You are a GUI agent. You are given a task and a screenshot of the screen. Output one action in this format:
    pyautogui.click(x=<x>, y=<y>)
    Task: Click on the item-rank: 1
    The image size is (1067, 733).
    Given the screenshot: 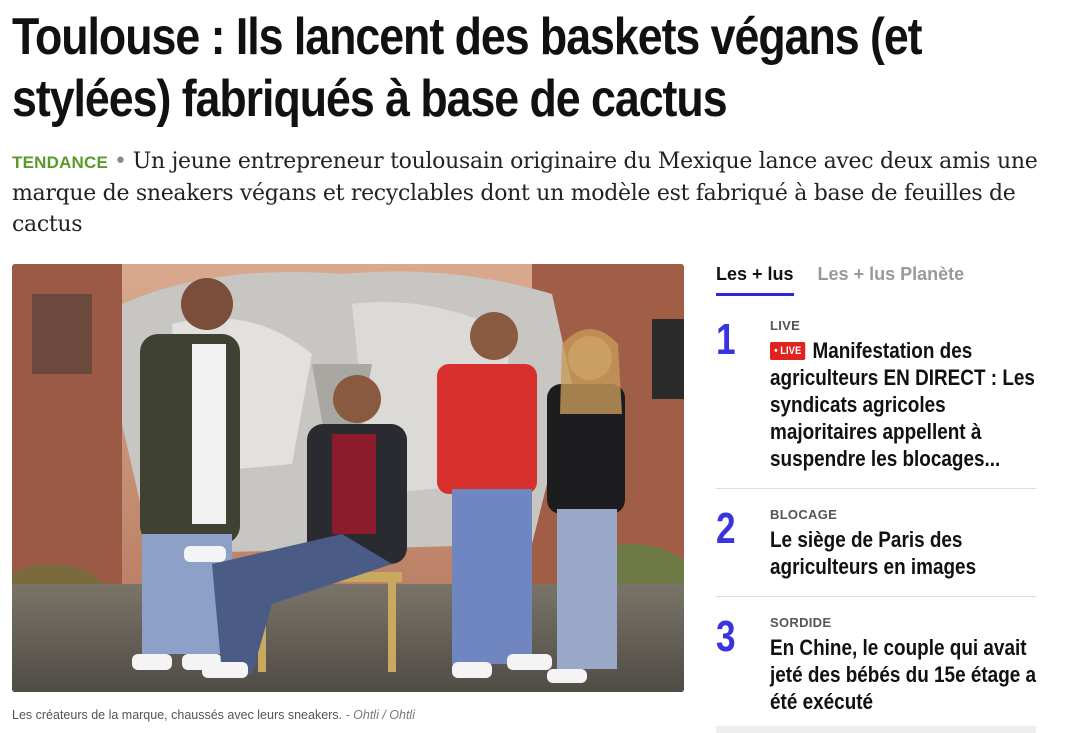 What is the action you would take?
    pyautogui.click(x=726, y=339)
    